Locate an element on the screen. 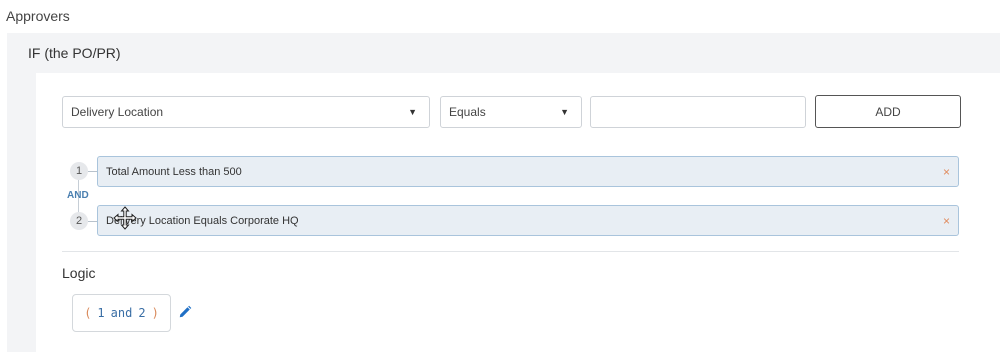  condition-number: 1 is located at coordinates (79, 171).